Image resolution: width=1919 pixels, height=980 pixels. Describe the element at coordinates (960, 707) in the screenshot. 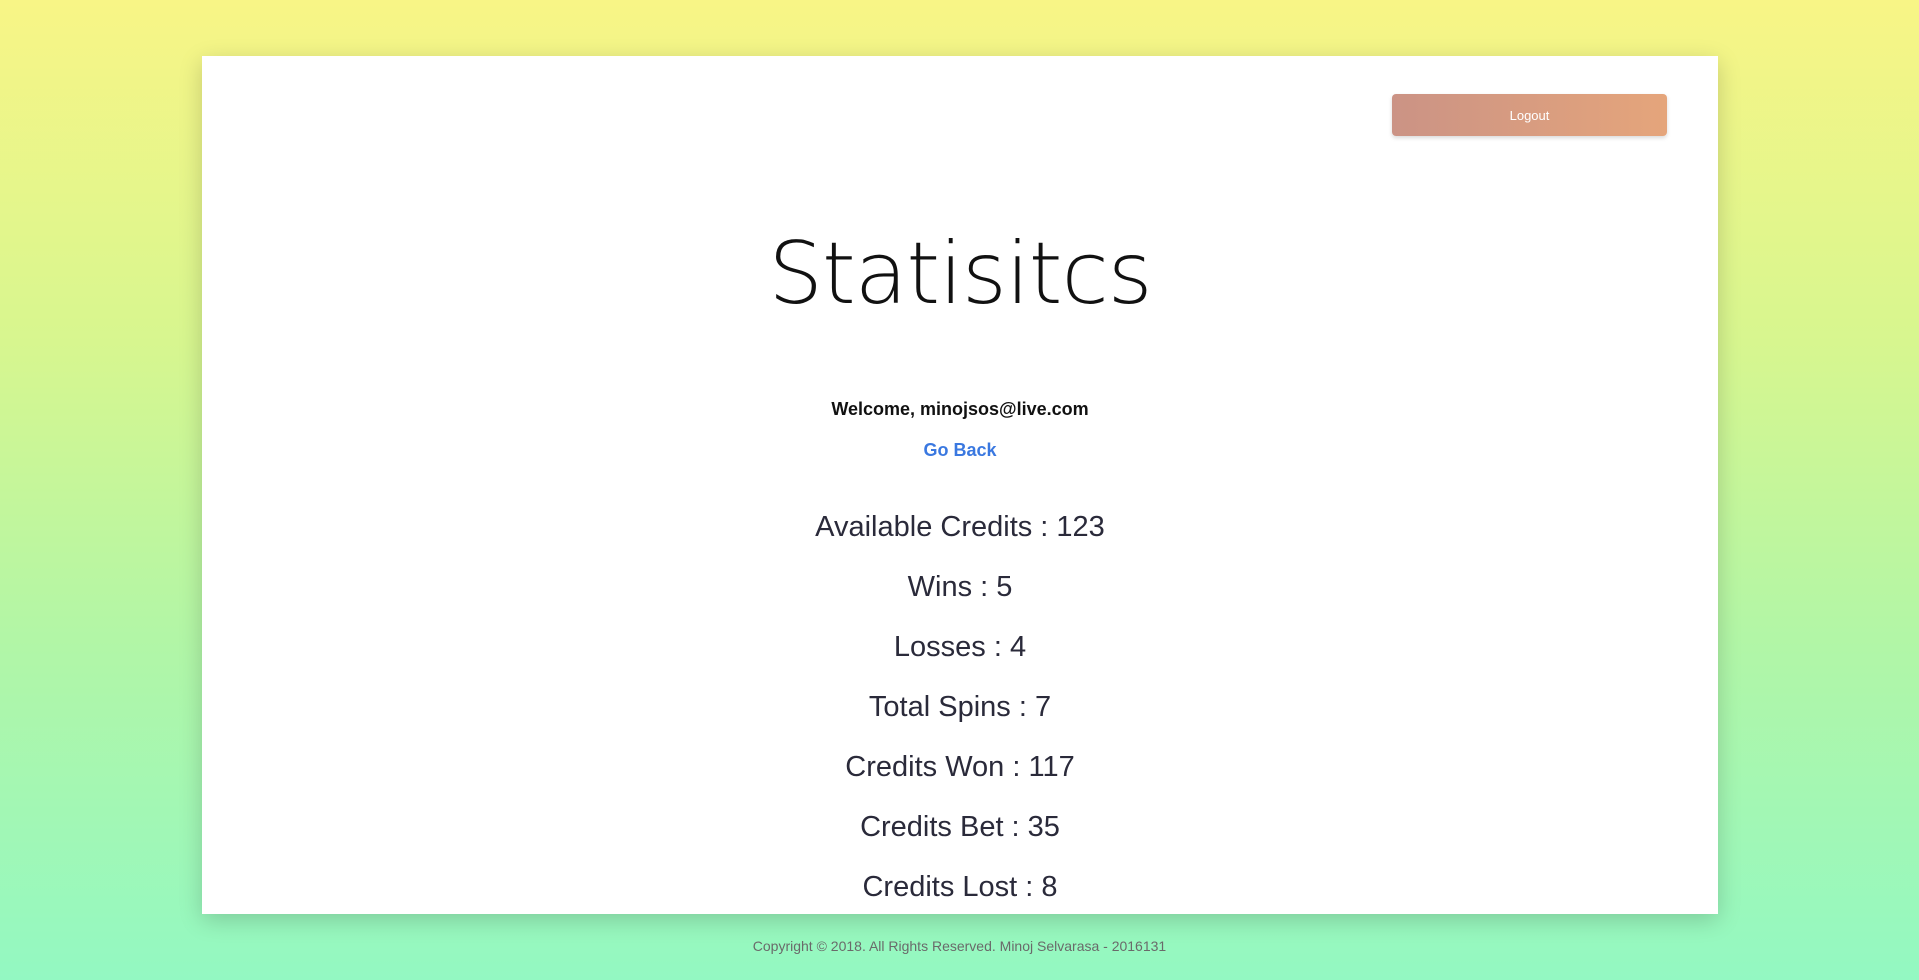

I see `stat-total-spins: Total Spins : 7` at that location.